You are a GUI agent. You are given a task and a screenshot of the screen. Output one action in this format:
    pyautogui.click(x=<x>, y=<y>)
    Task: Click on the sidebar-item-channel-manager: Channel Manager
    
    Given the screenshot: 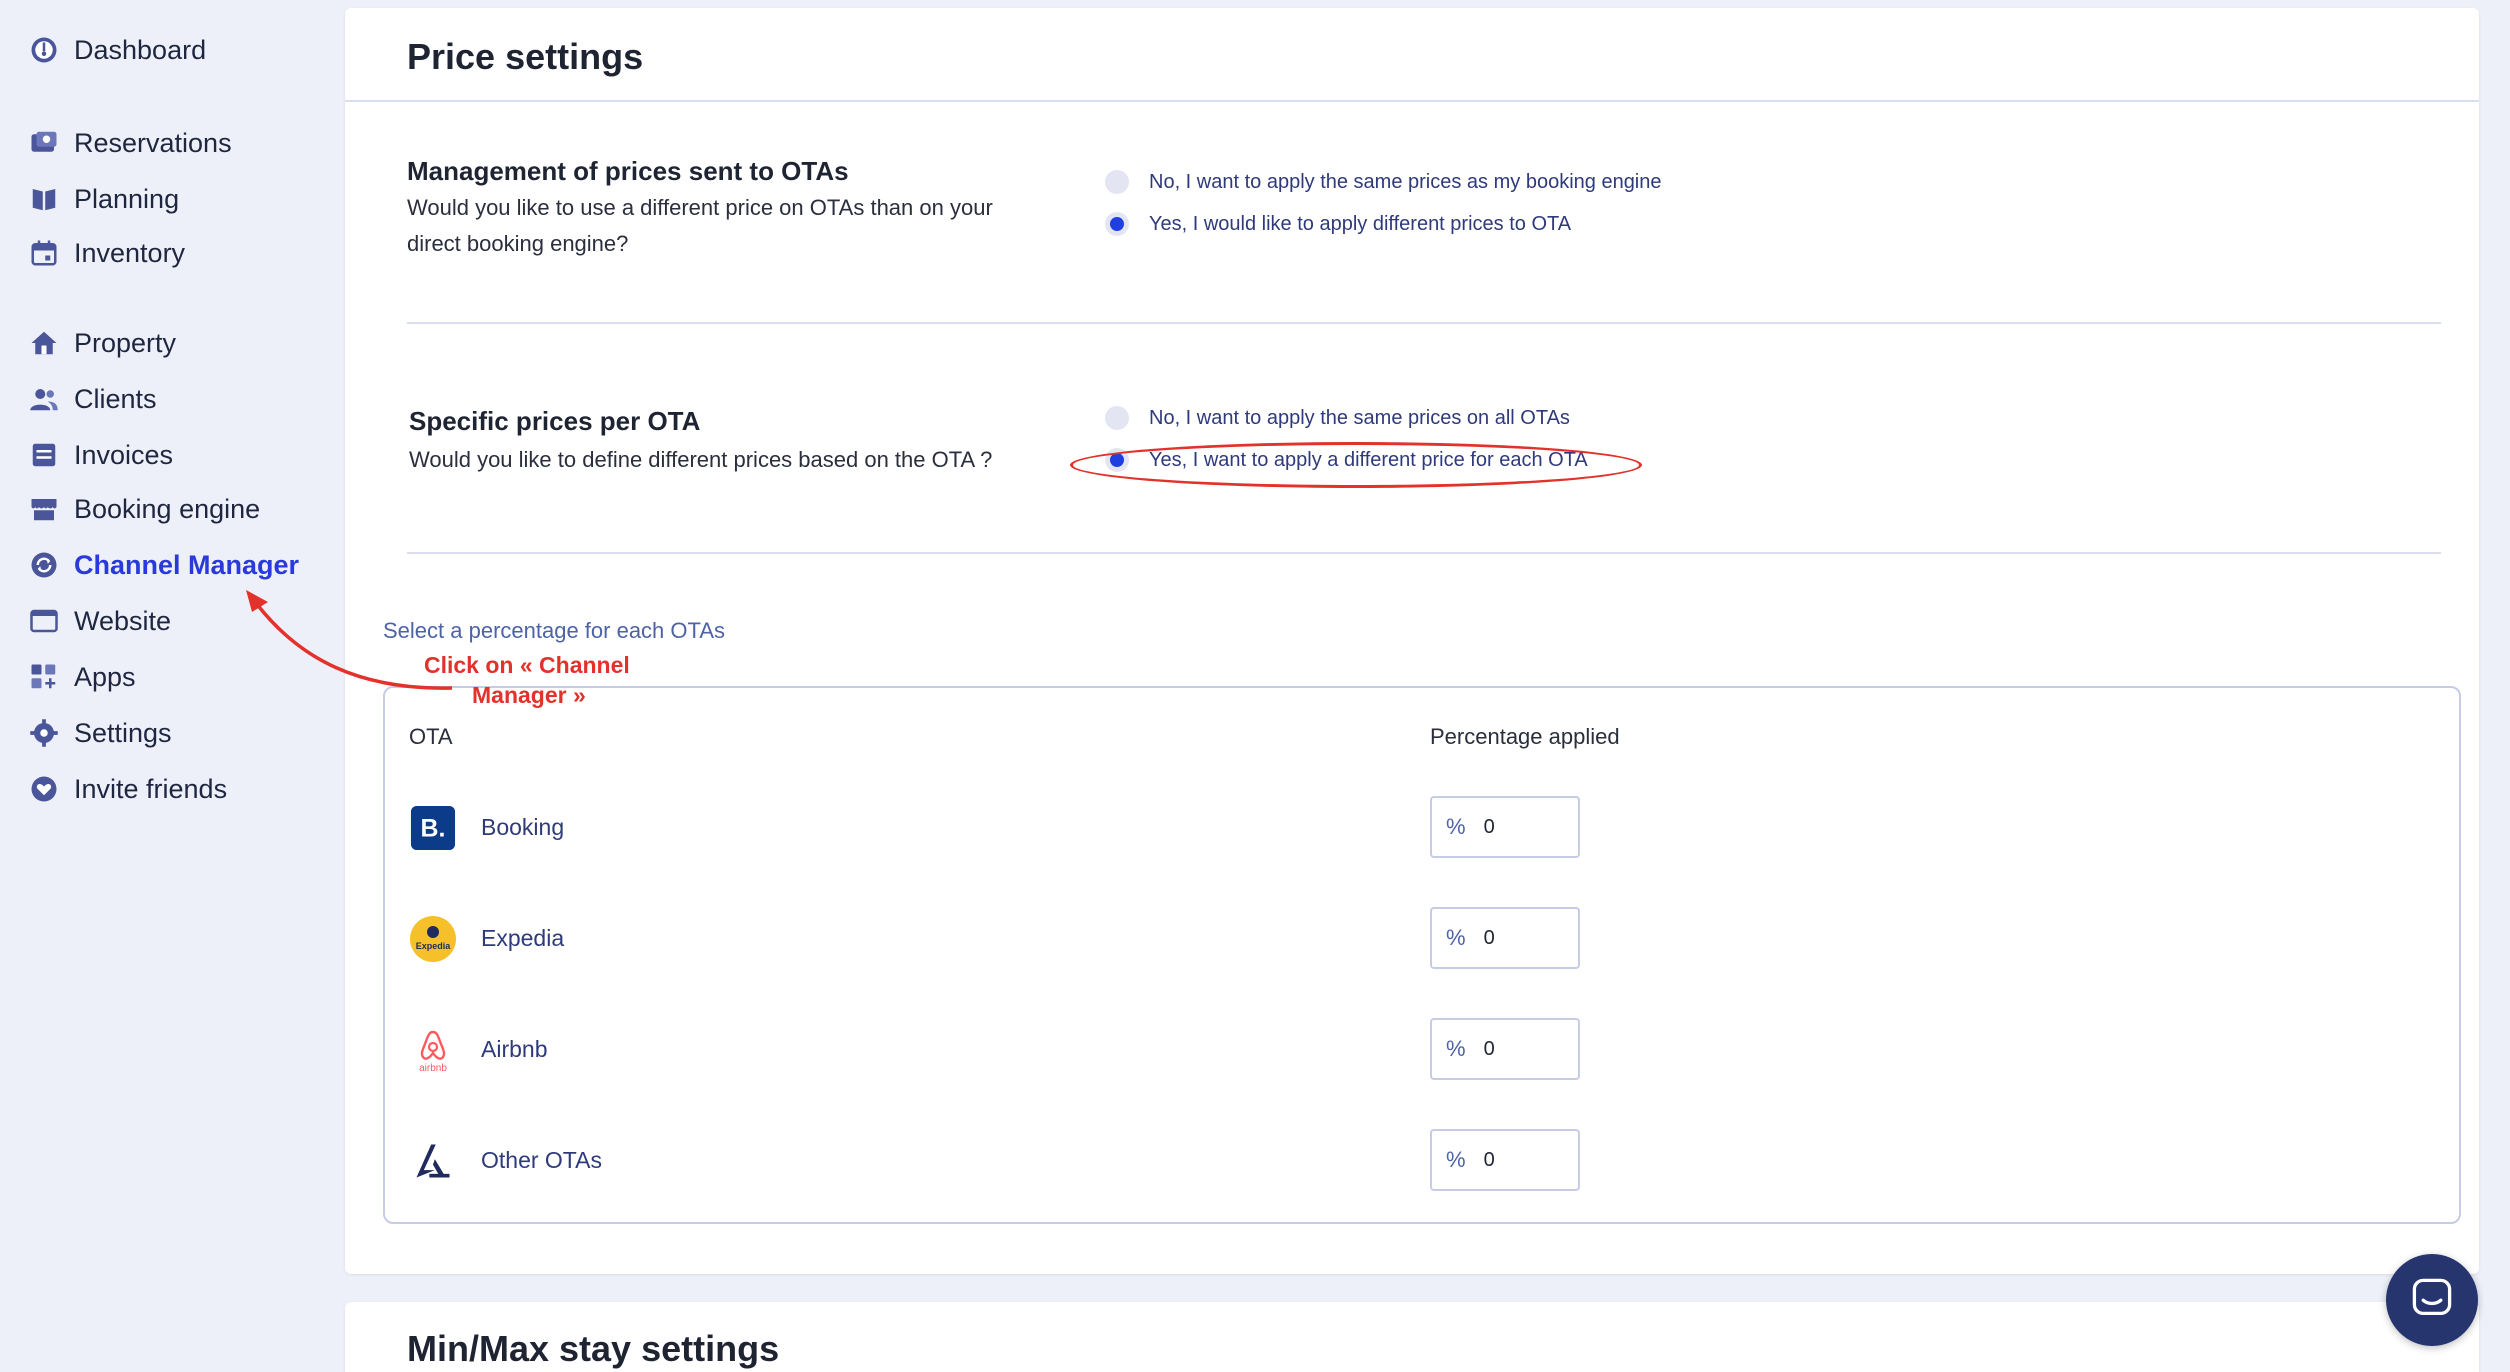 What is the action you would take?
    pyautogui.click(x=163, y=565)
    